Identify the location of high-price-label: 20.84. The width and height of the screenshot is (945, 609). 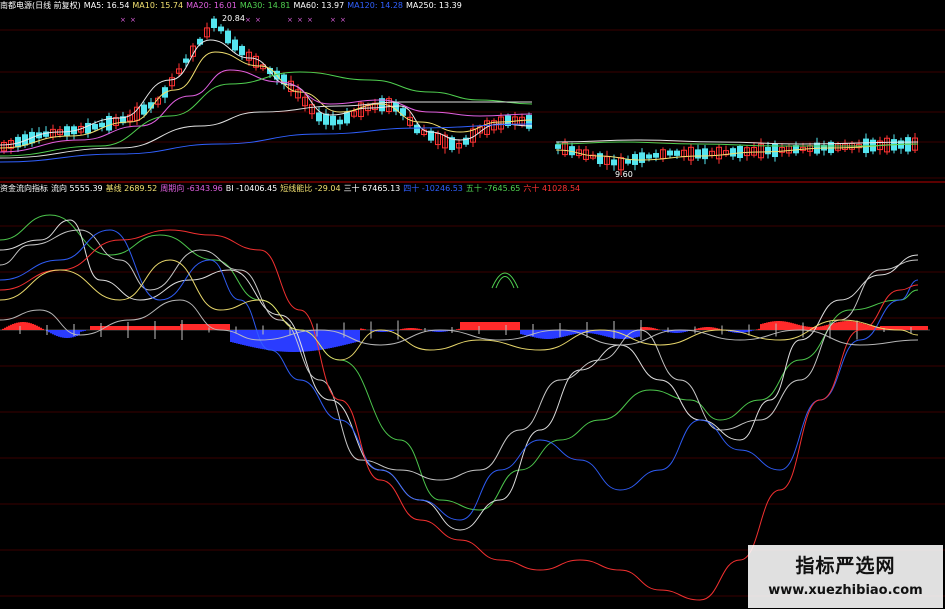
(233, 18).